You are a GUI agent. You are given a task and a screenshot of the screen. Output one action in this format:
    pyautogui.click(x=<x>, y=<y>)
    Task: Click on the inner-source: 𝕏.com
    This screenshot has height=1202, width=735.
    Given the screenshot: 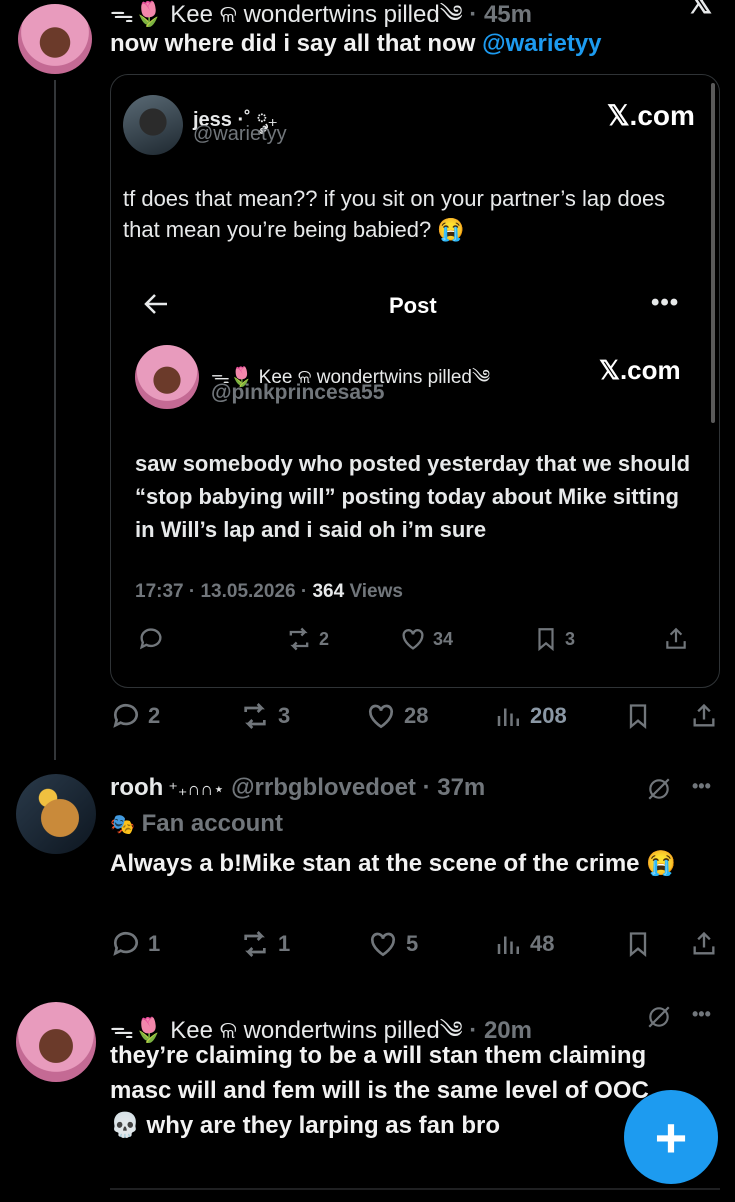 What is the action you would take?
    pyautogui.click(x=640, y=370)
    